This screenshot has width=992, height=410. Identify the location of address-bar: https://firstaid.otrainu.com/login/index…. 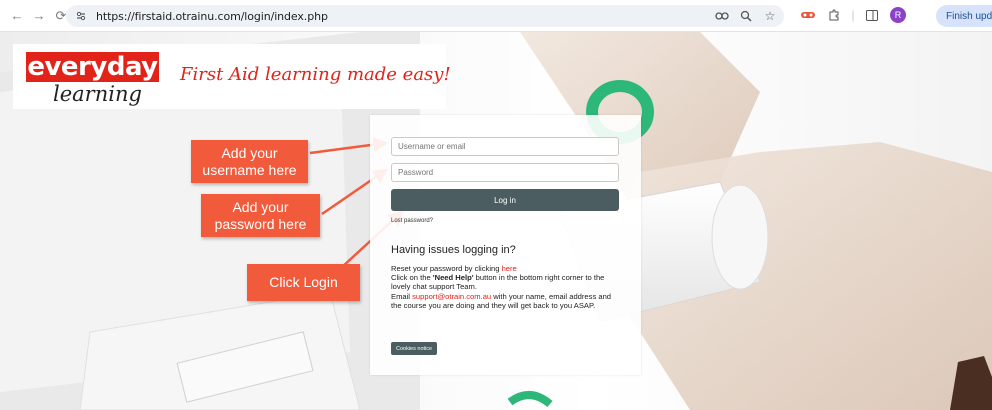
(425, 16).